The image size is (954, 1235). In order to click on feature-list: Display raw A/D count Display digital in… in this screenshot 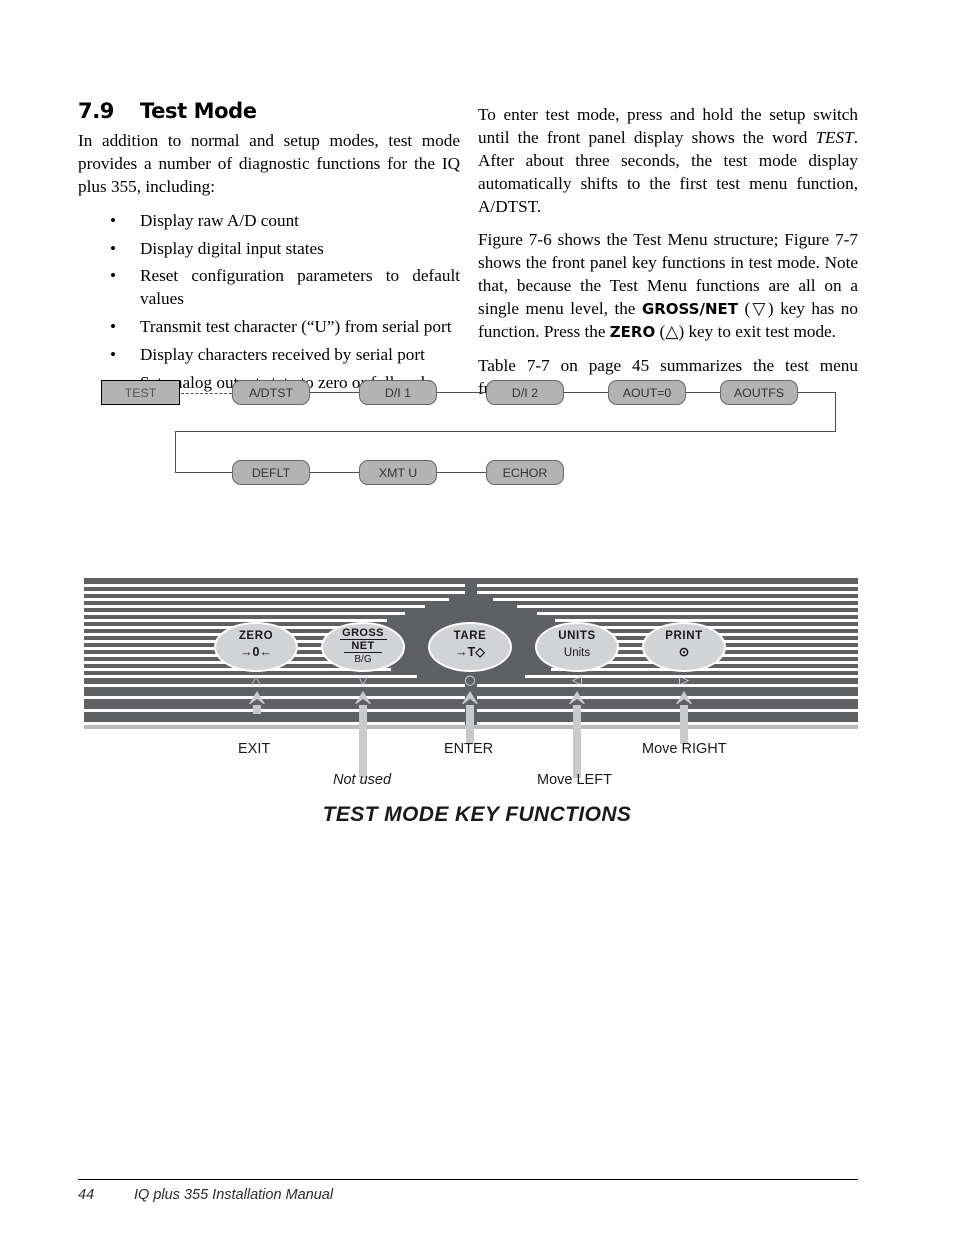, I will do `click(269, 302)`.